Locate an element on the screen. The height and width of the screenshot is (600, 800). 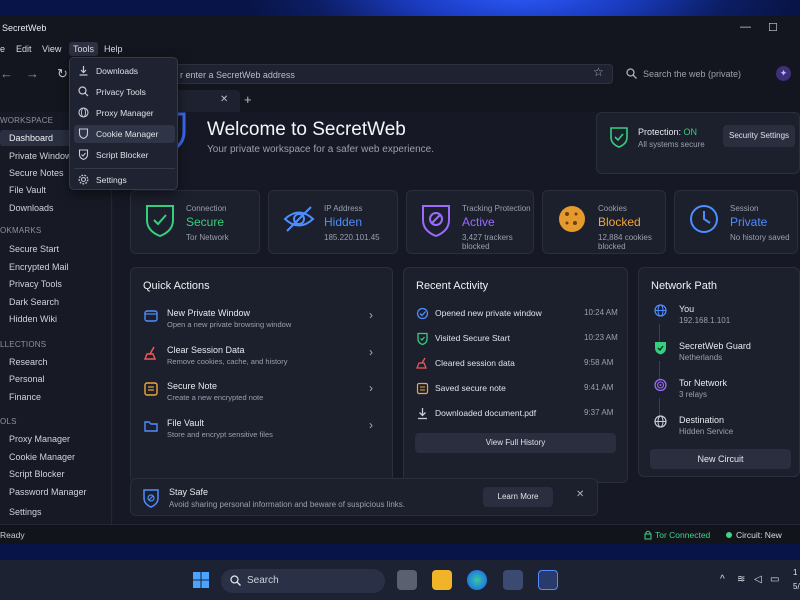
menu-file: e is located at coordinates (2, 49).